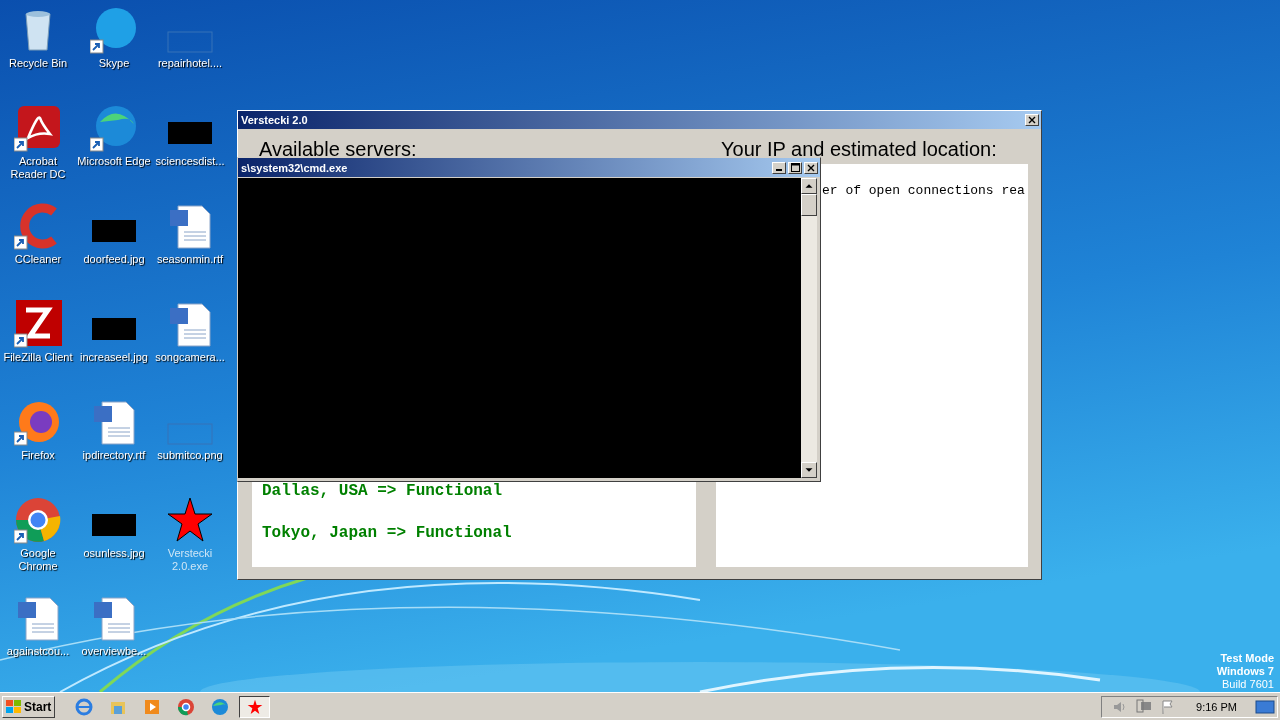 This screenshot has width=1280, height=720. Describe the element at coordinates (1215, 706) in the screenshot. I see `clock: 9:16 PM` at that location.